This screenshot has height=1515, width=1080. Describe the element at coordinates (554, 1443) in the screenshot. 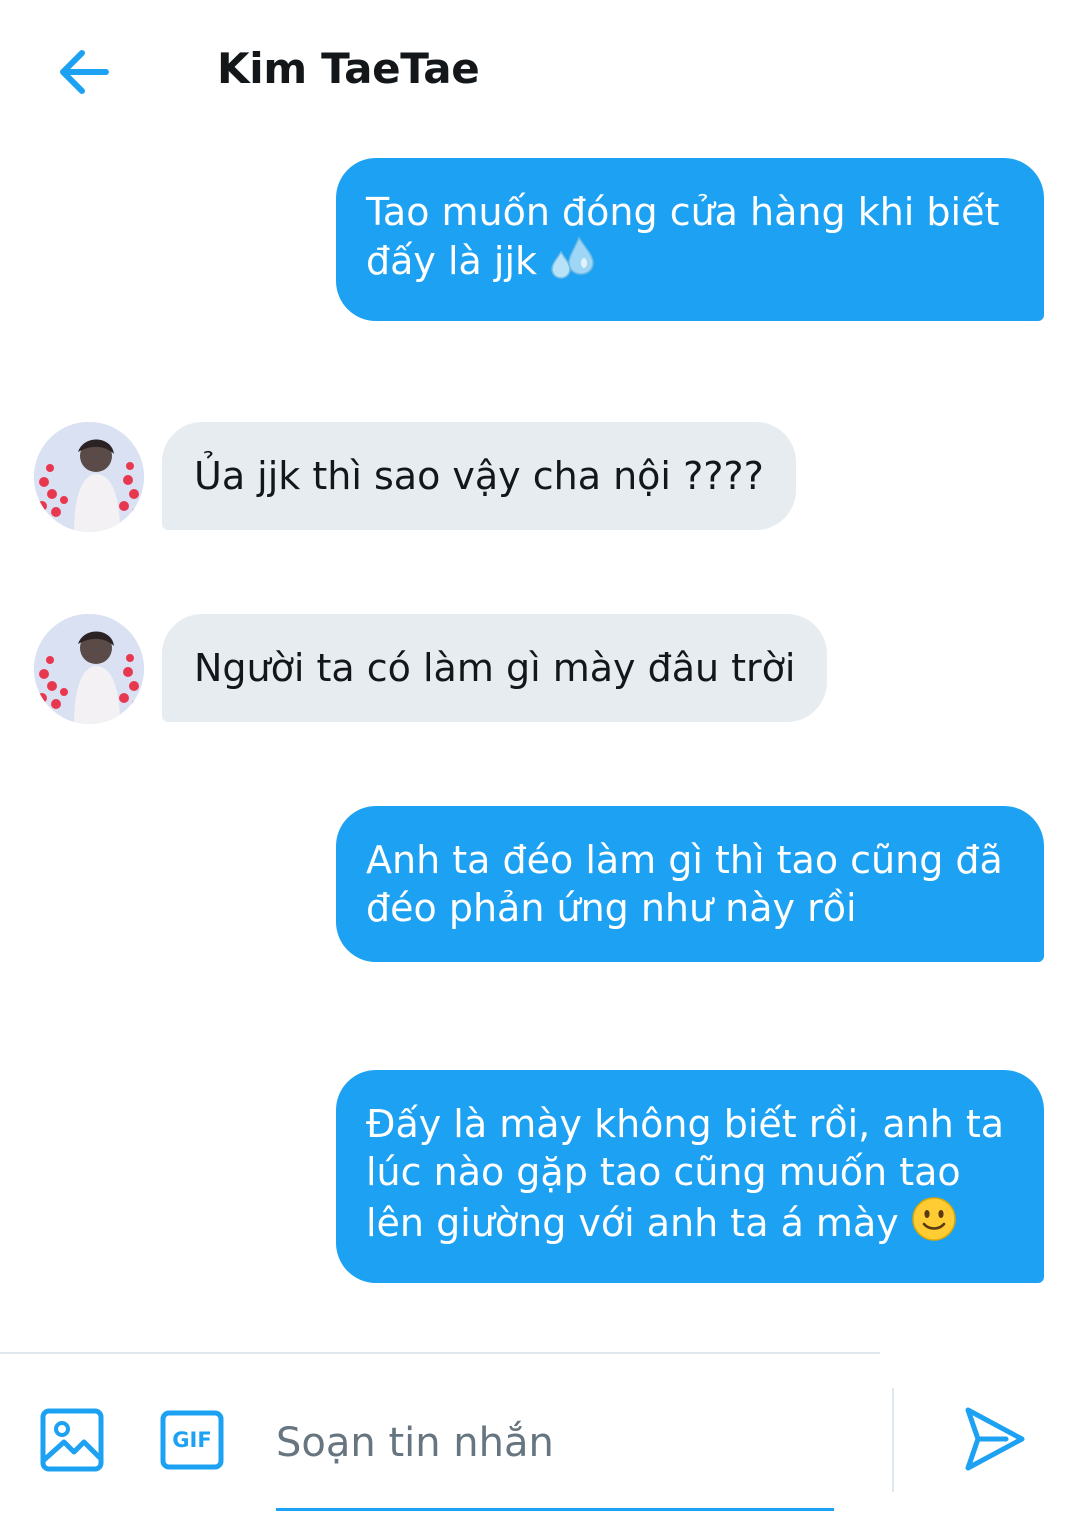

I see `message-input` at that location.